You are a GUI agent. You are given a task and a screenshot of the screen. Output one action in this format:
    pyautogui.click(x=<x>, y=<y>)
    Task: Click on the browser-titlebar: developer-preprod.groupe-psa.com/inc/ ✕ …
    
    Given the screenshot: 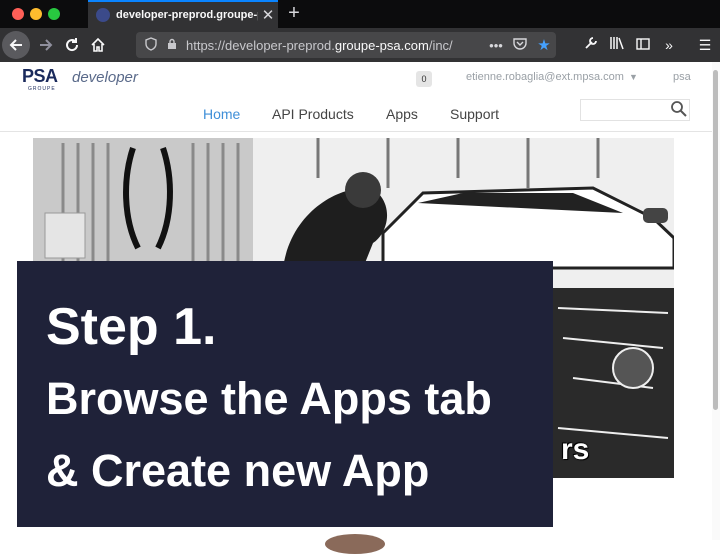 What is the action you would take?
    pyautogui.click(x=360, y=14)
    